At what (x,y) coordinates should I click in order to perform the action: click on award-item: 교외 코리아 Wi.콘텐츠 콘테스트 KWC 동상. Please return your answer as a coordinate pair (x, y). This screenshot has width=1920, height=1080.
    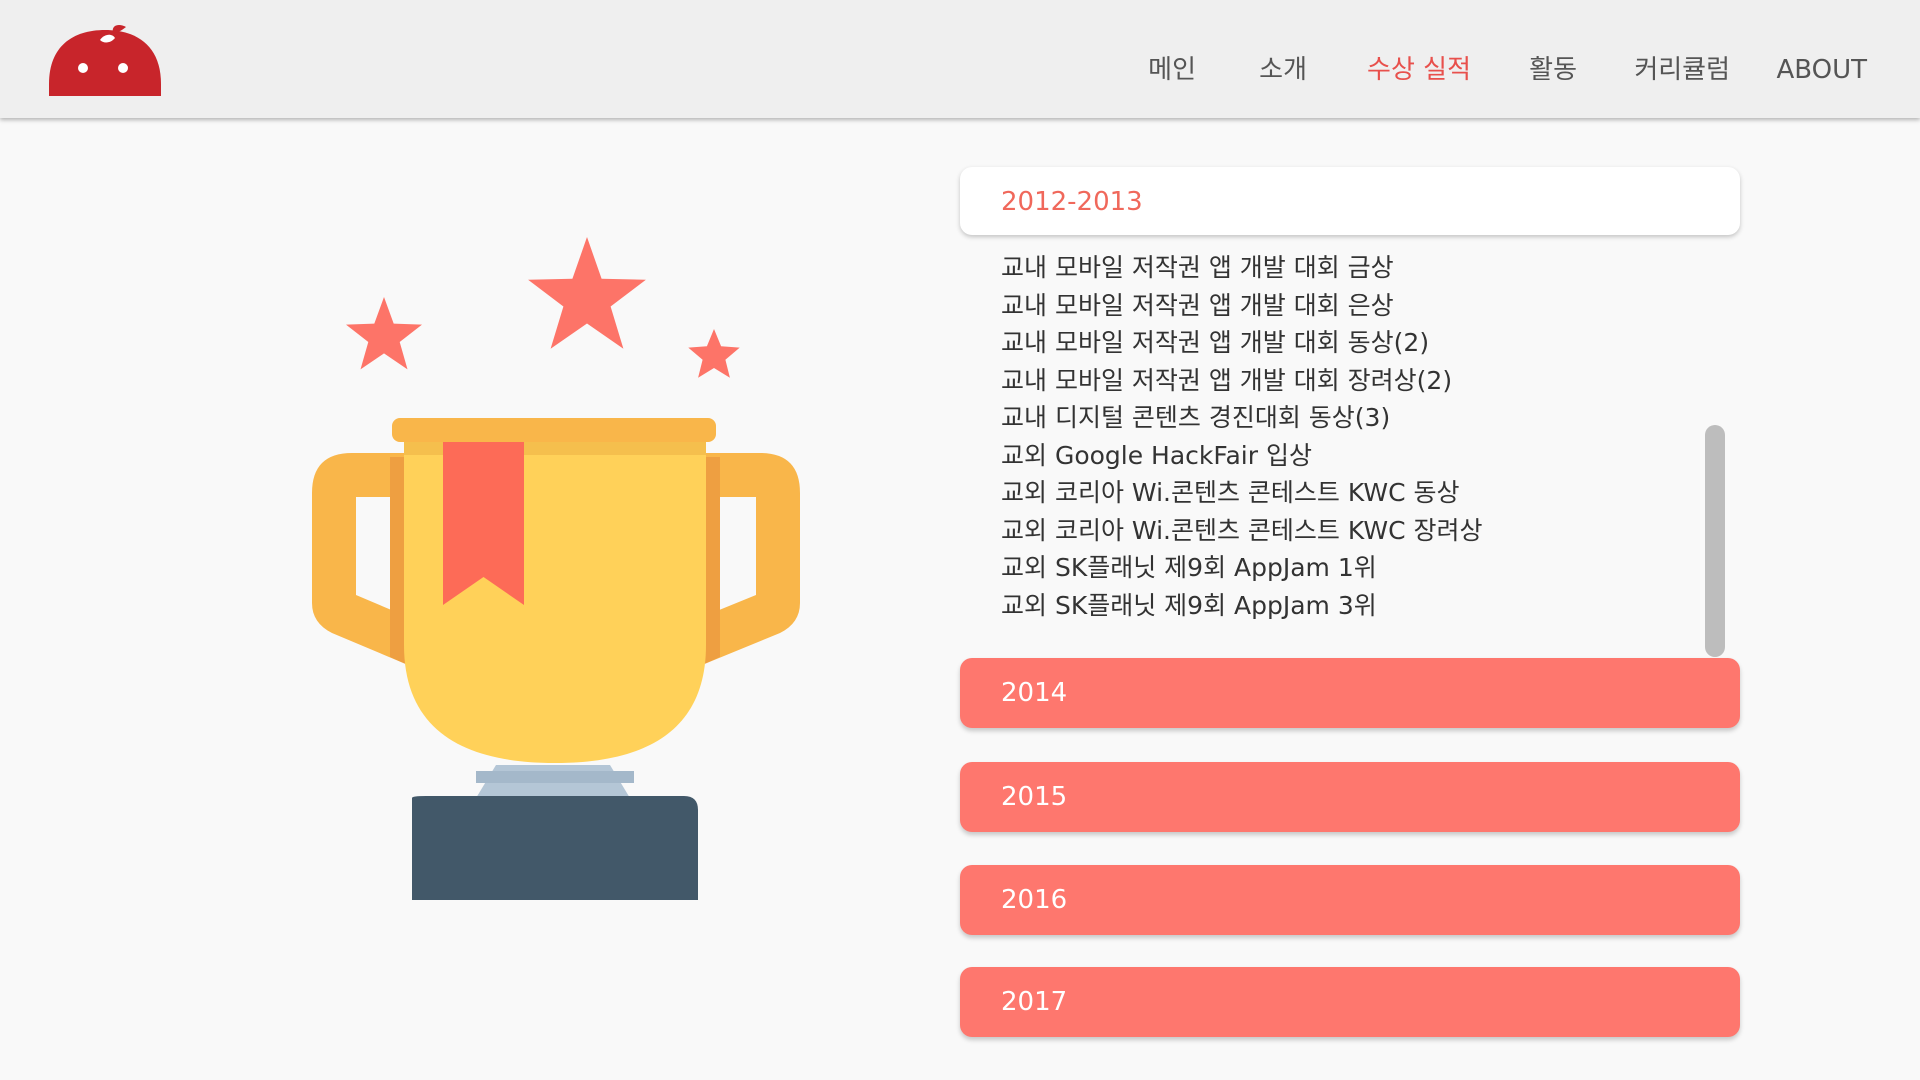
    Looking at the image, I should click on (1230, 492).